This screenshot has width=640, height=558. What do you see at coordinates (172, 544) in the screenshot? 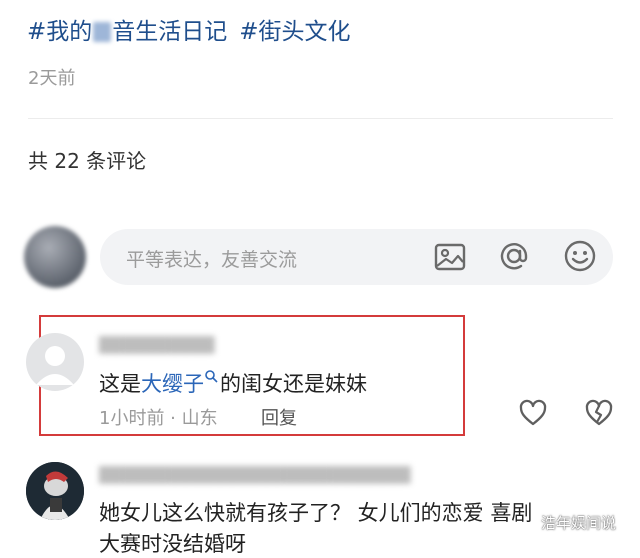
I see `comment-text-line2: 大赛时没结婚呀` at bounding box center [172, 544].